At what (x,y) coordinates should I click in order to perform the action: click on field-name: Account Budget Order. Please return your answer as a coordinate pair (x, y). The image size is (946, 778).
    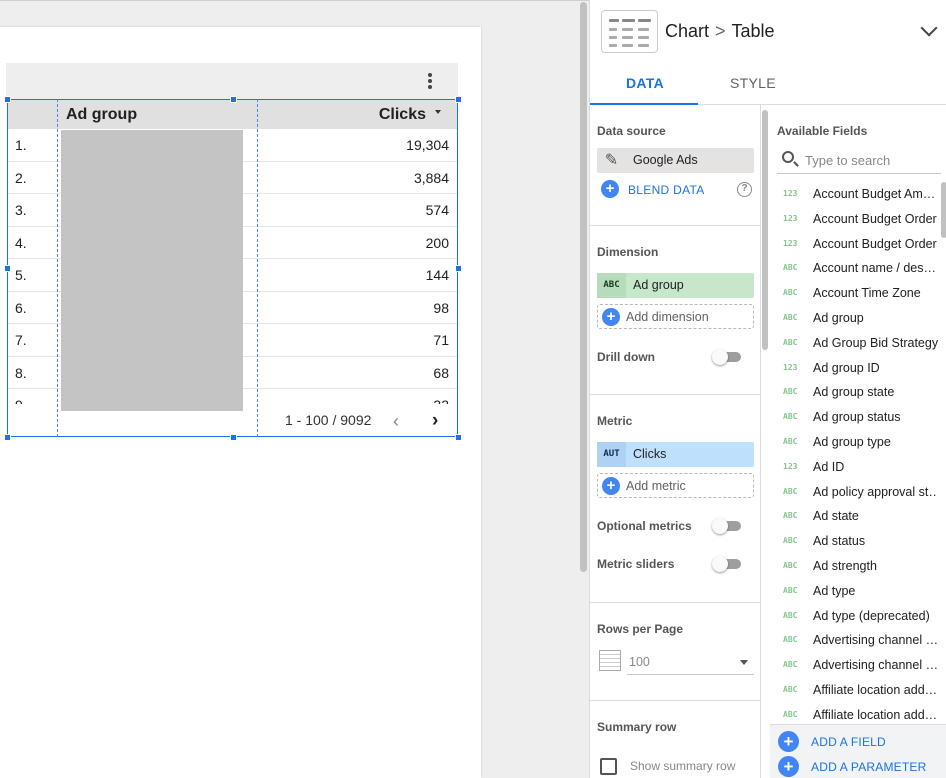
    Looking at the image, I should click on (875, 218).